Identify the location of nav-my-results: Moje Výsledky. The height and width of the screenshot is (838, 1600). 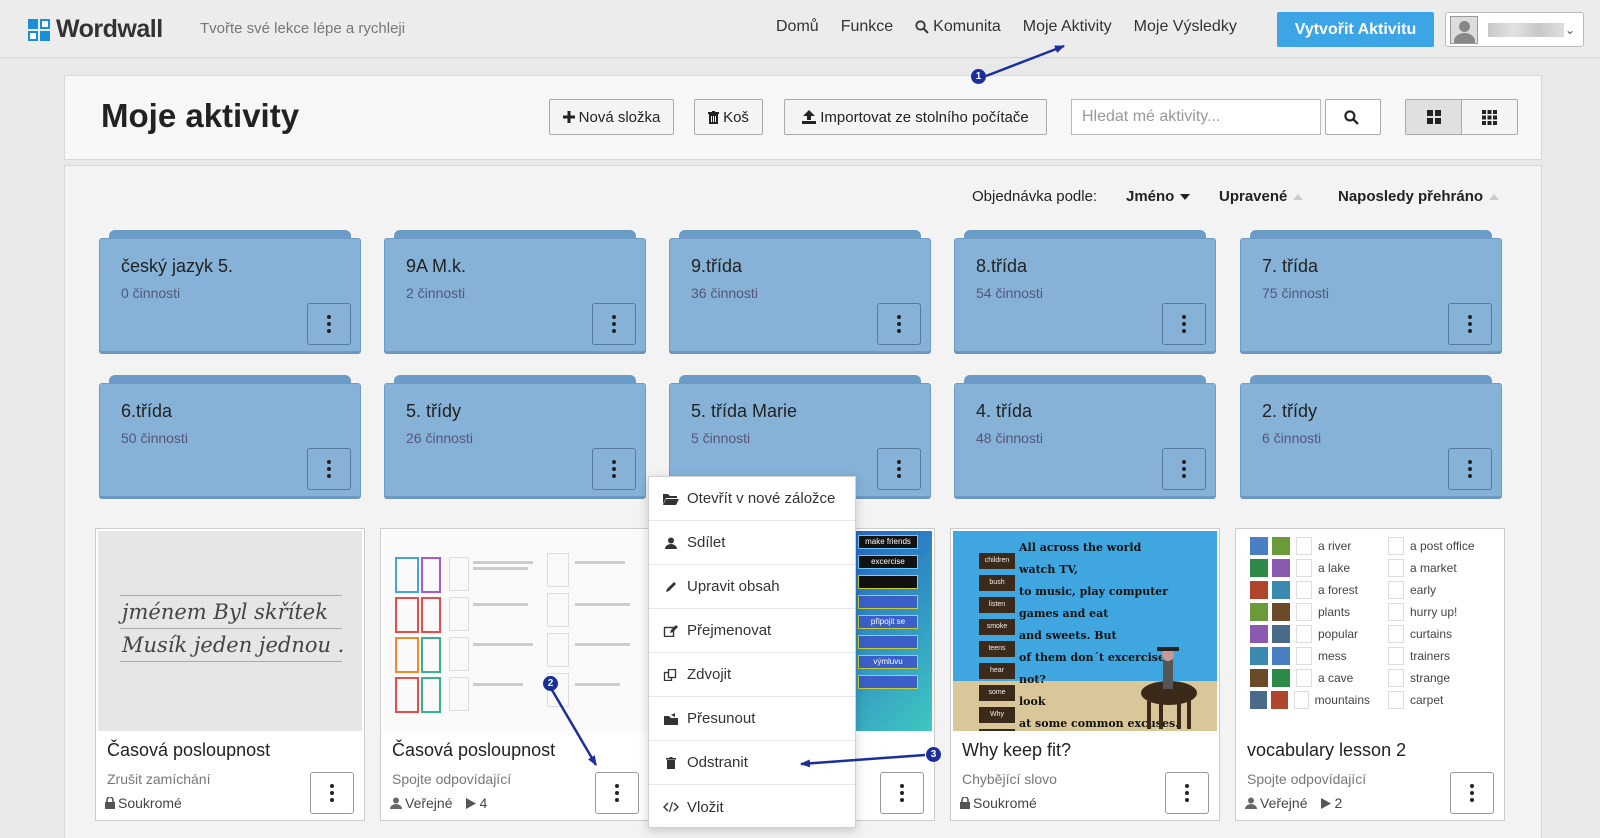
(1185, 27).